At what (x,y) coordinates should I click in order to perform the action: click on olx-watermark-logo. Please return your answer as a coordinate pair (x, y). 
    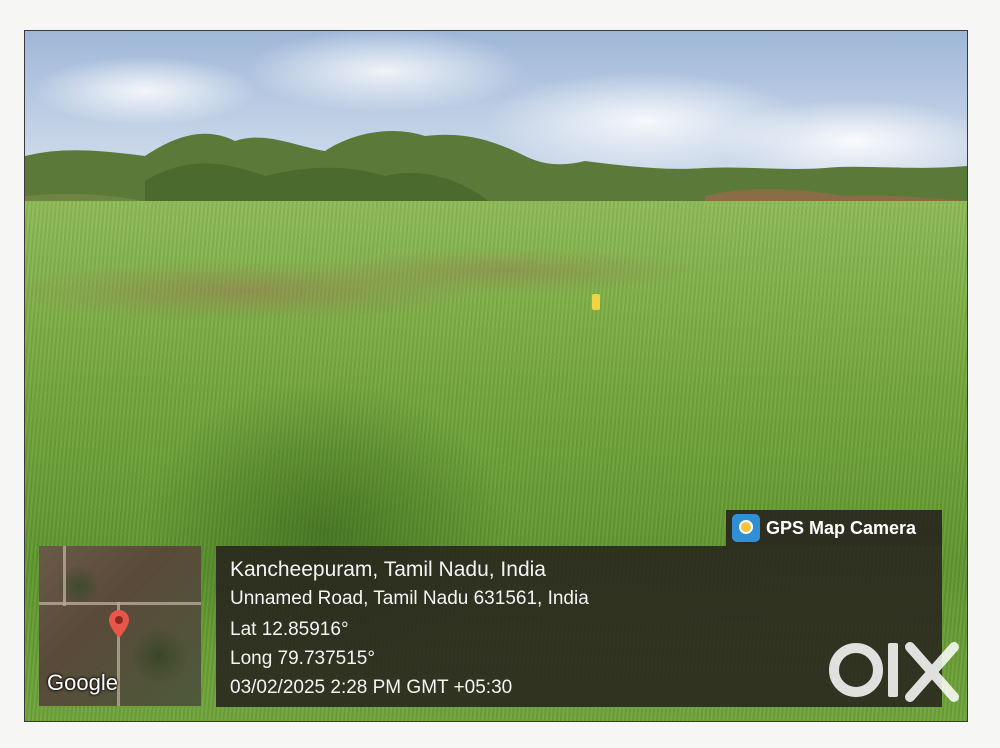
    Looking at the image, I should click on (894, 672).